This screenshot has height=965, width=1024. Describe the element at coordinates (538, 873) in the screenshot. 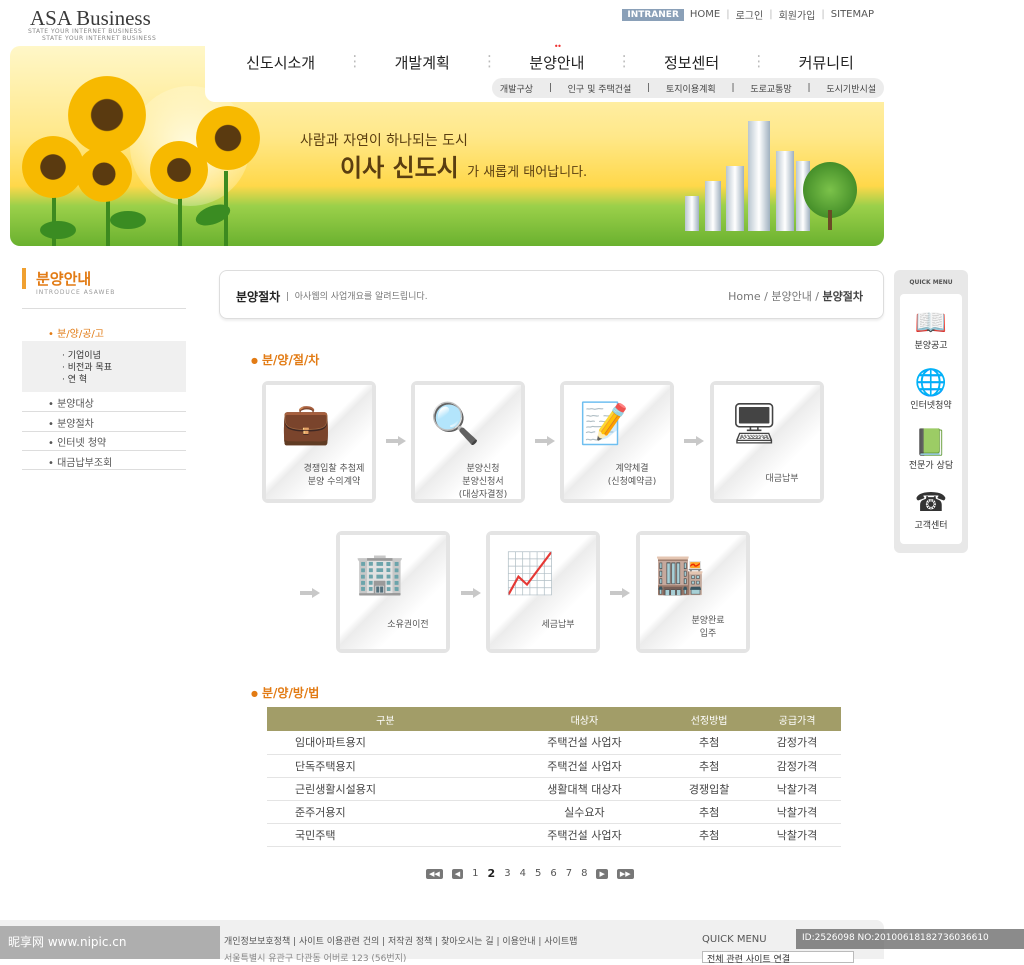

I see `page-link: 5` at that location.